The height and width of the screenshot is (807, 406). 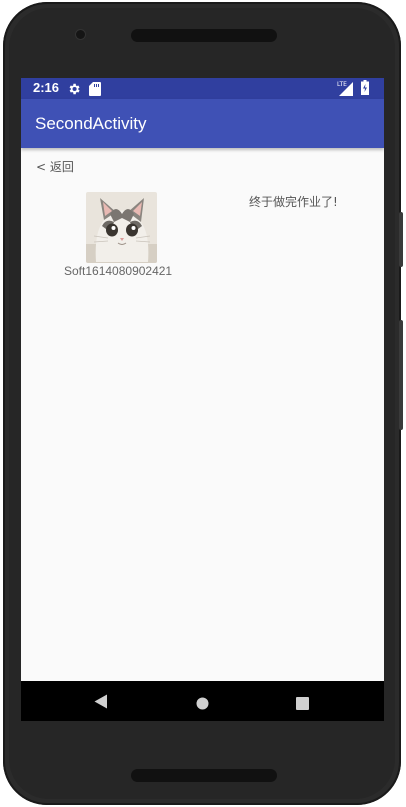 I want to click on home-icon, so click(x=202, y=704).